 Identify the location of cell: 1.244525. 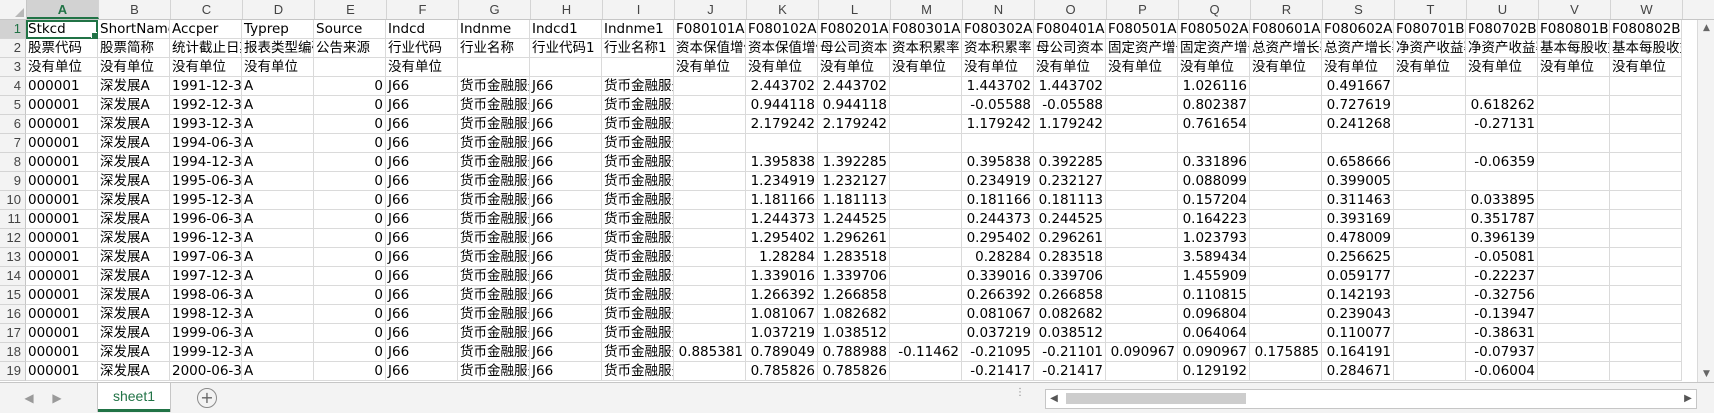
(854, 219).